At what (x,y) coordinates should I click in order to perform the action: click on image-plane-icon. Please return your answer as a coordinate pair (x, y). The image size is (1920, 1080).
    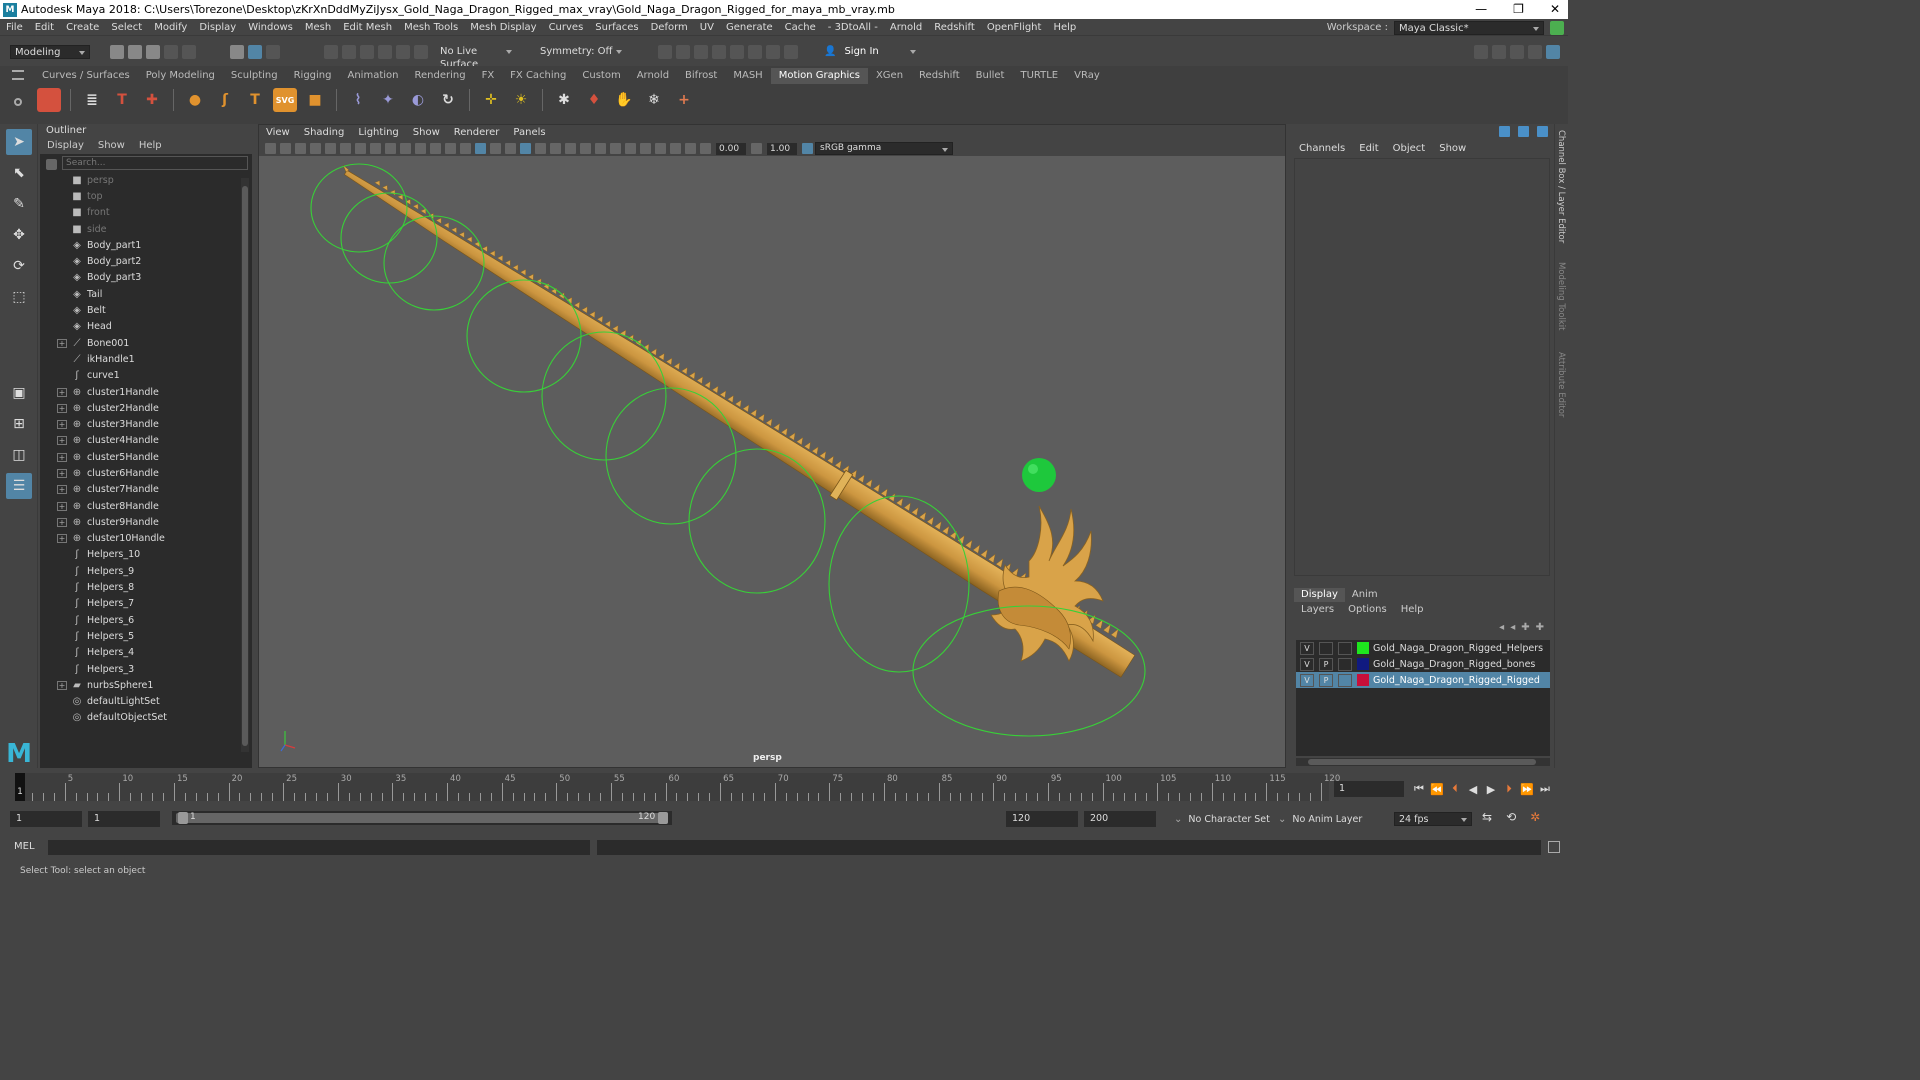
    Looking at the image, I should click on (315, 148).